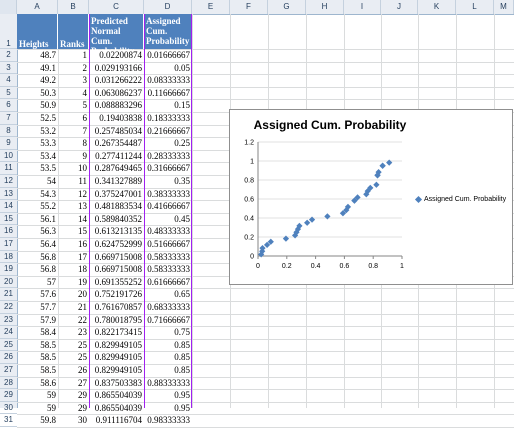 This screenshot has height=428, width=514. I want to click on cell-r5-c1: 4, so click(73, 93).